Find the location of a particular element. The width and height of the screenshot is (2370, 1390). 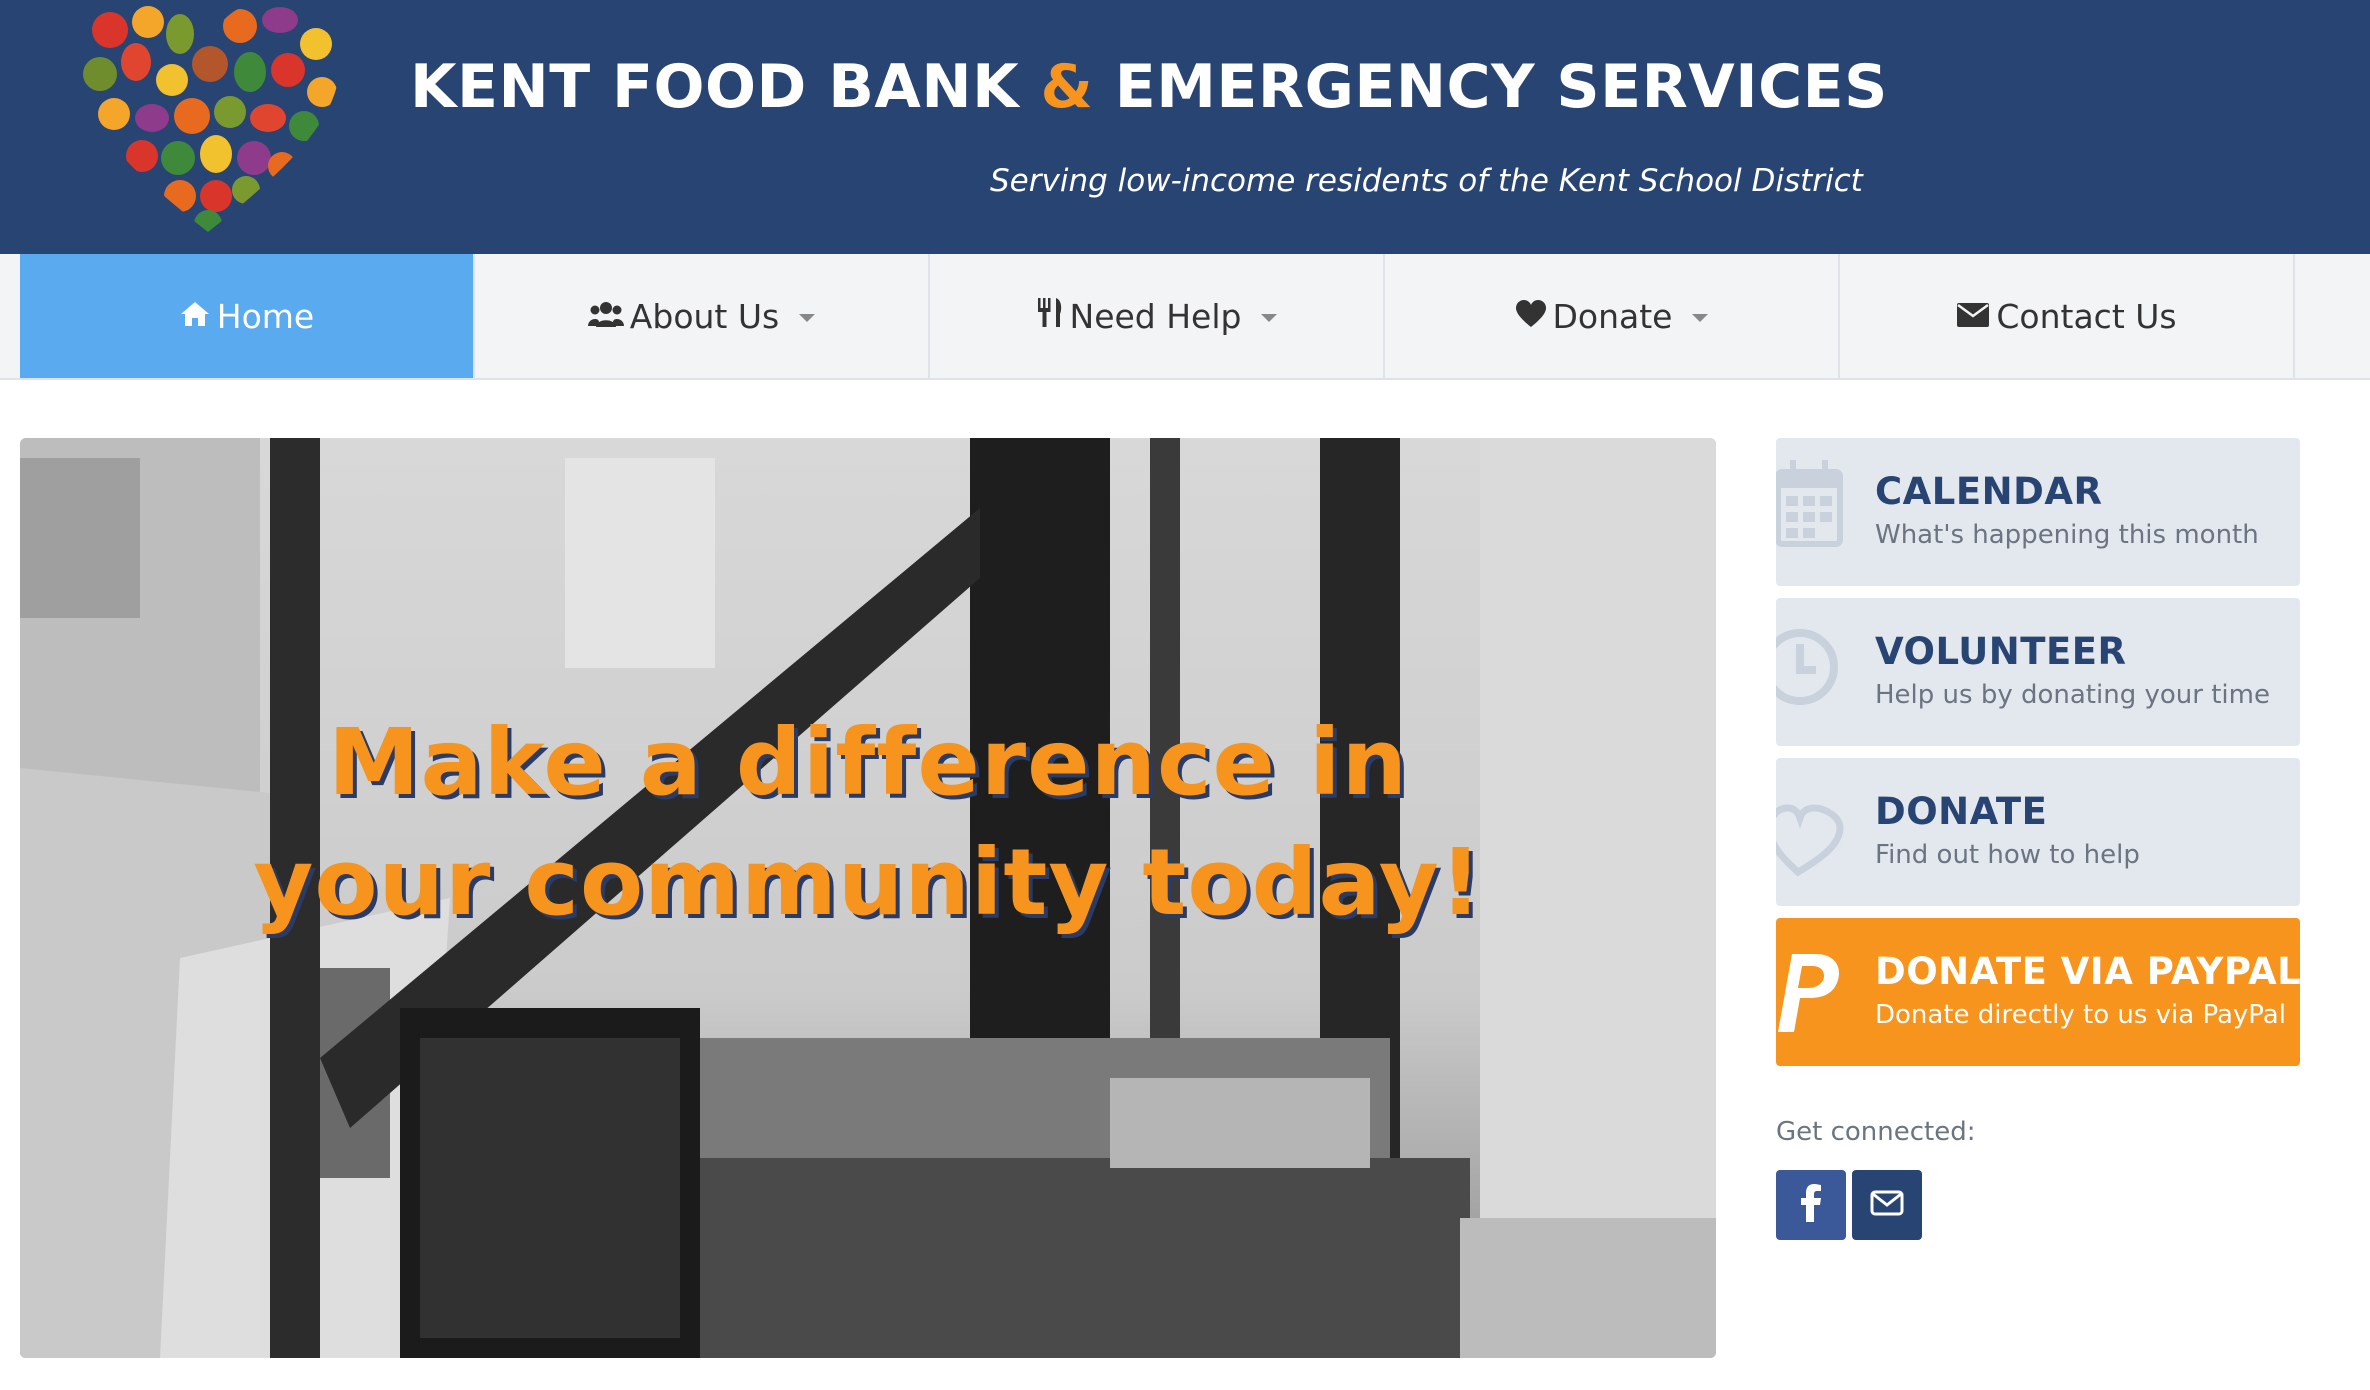

paypal-icon is located at coordinates (1811, 989).